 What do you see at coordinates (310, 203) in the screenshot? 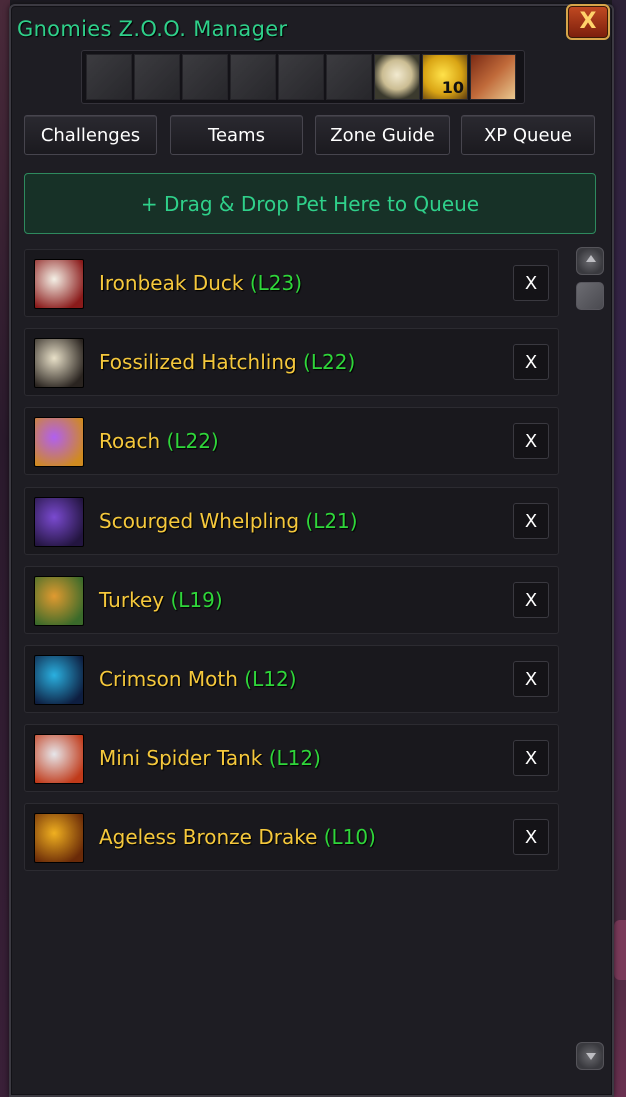
I see `drop-zone: + Drag & Drop Pet Here to Queue` at bounding box center [310, 203].